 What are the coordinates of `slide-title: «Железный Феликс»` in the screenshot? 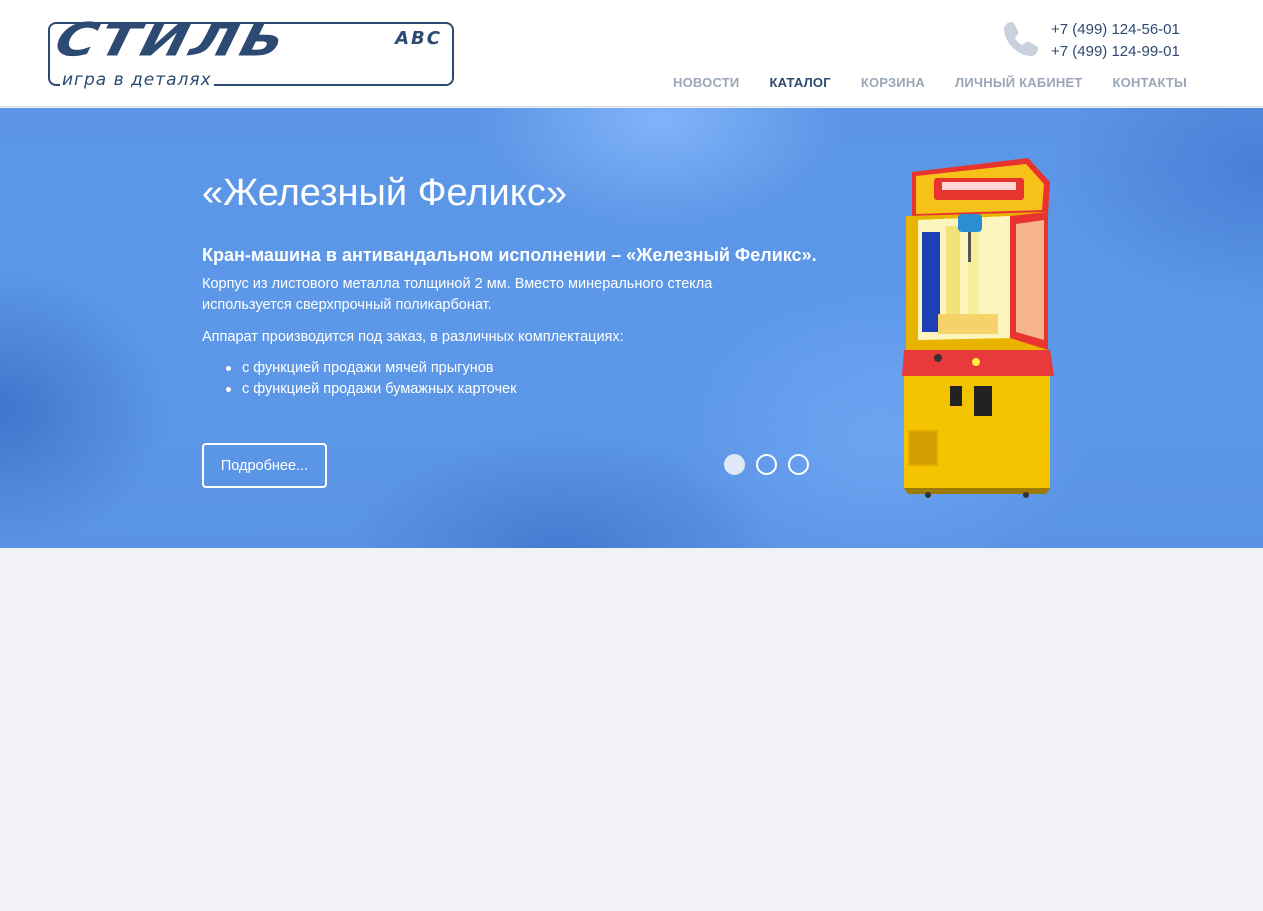 It's located at (384, 193).